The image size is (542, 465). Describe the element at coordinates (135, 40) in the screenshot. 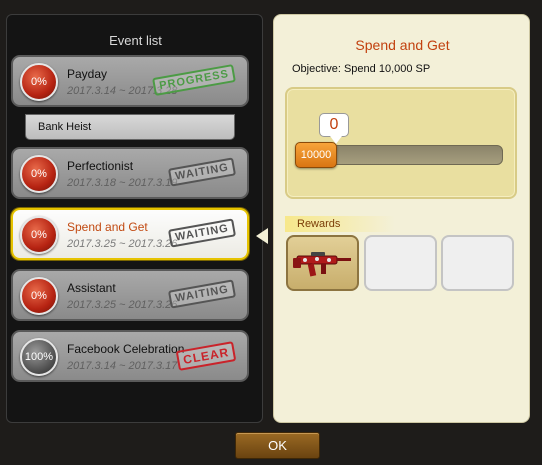

I see `event-list-title: Event list` at that location.